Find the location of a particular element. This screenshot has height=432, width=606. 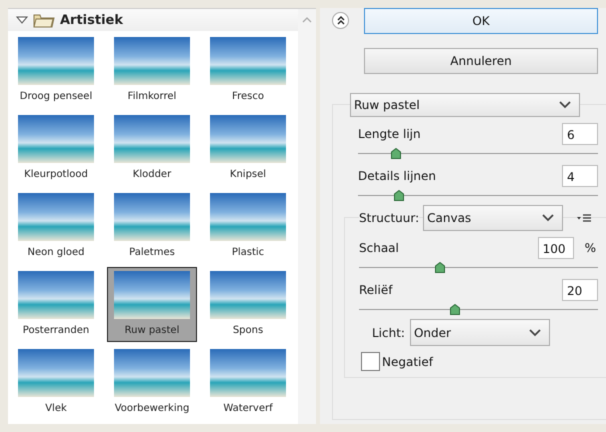

filter-thumbnail: Plastic is located at coordinates (248, 226).